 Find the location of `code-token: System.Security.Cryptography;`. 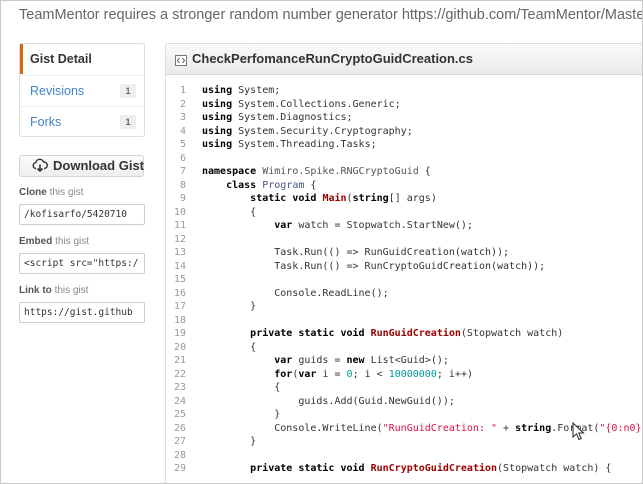

code-token: System.Security.Cryptography; is located at coordinates (325, 131).